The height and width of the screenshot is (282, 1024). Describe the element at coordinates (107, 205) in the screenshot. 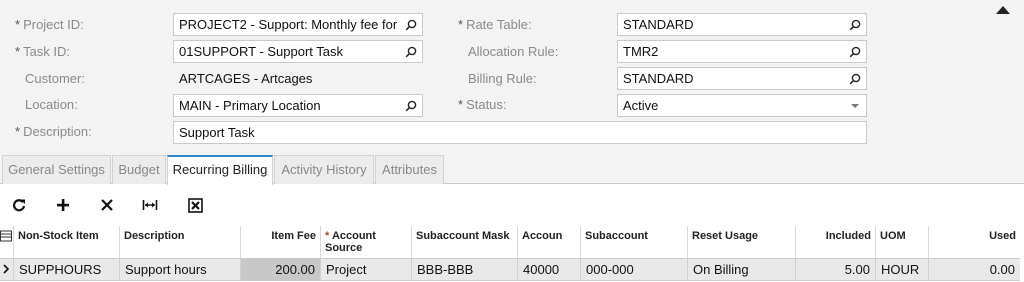

I see `close-icon` at that location.